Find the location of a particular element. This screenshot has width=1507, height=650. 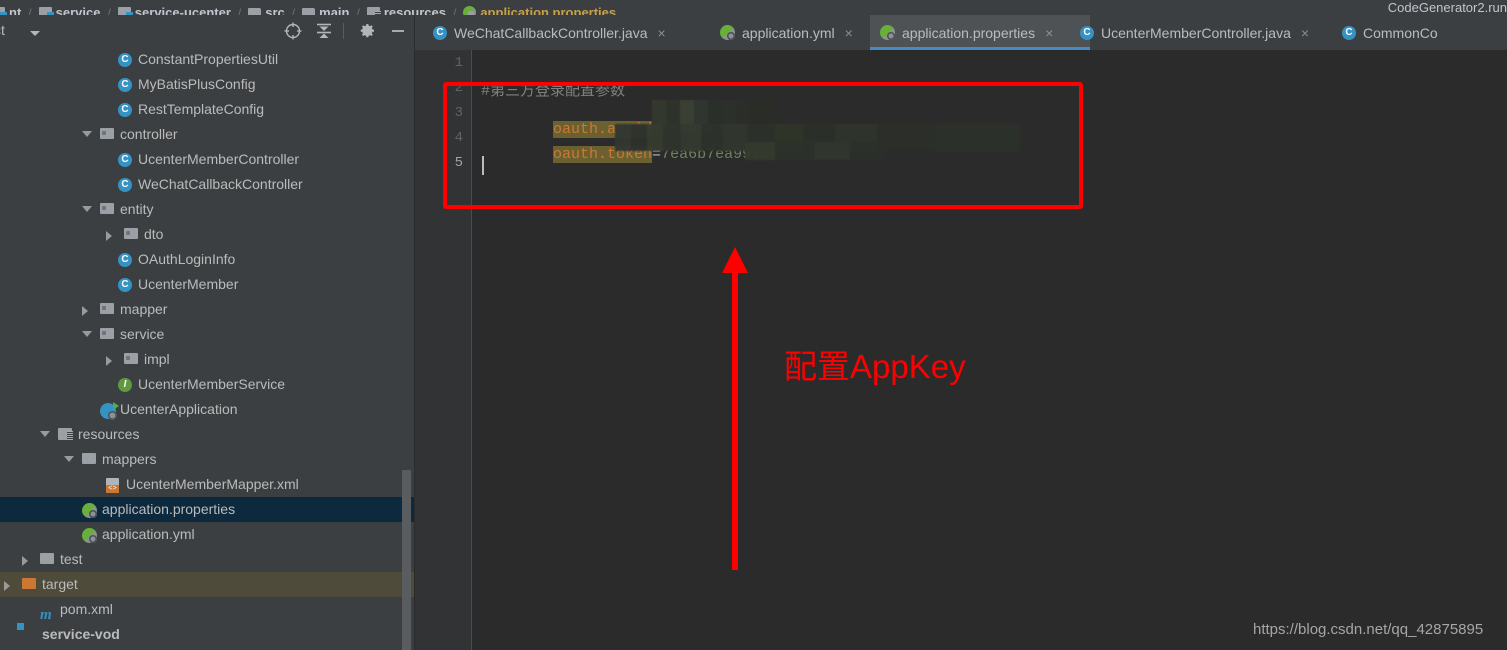

tree-item-label: pom.xml is located at coordinates (86, 609).